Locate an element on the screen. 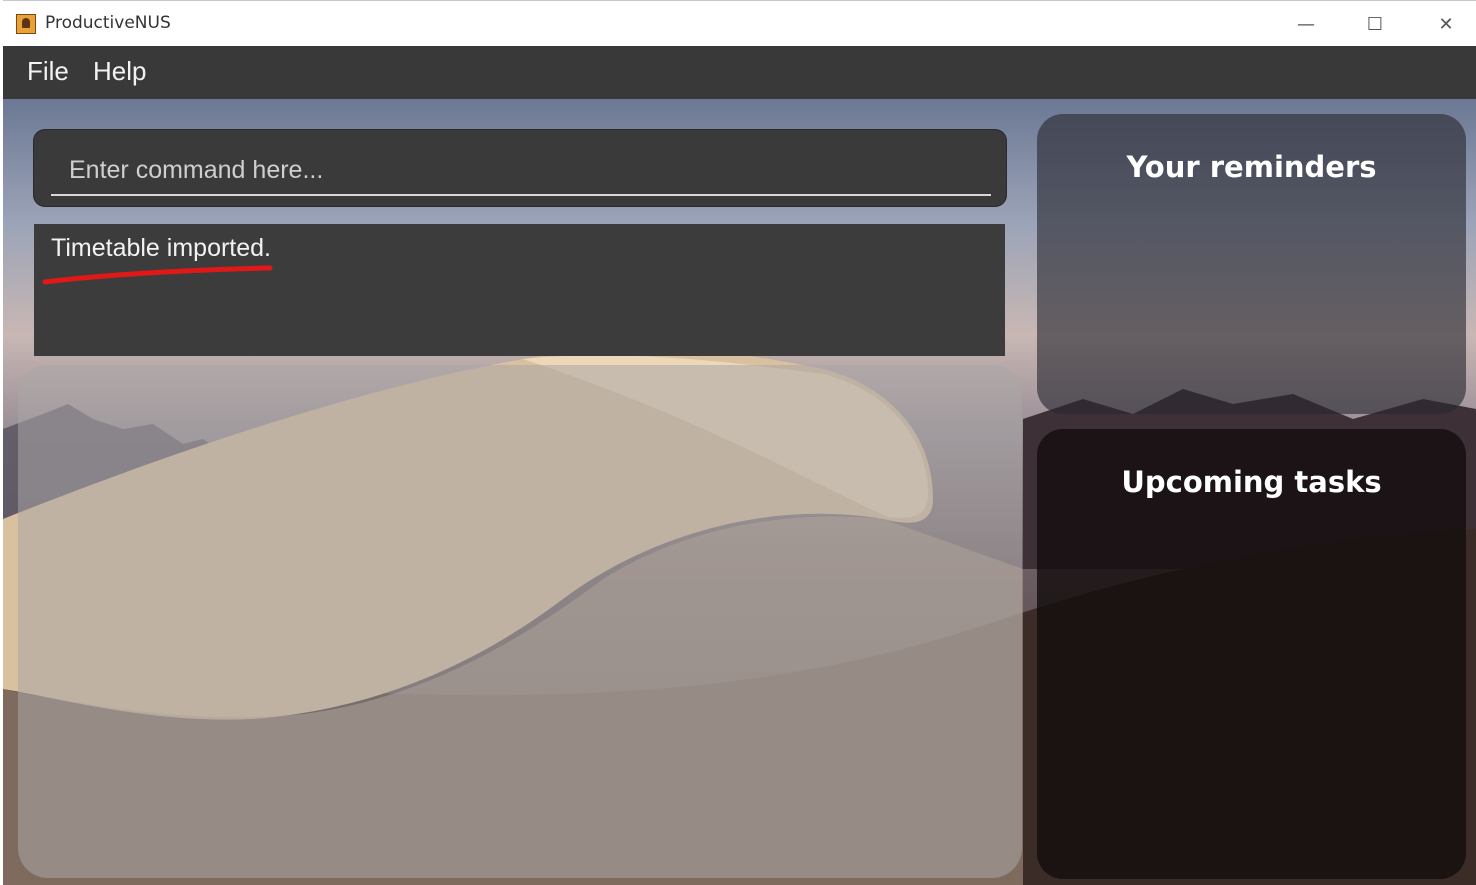 This screenshot has width=1476, height=885. menu-help: Help is located at coordinates (119, 71).